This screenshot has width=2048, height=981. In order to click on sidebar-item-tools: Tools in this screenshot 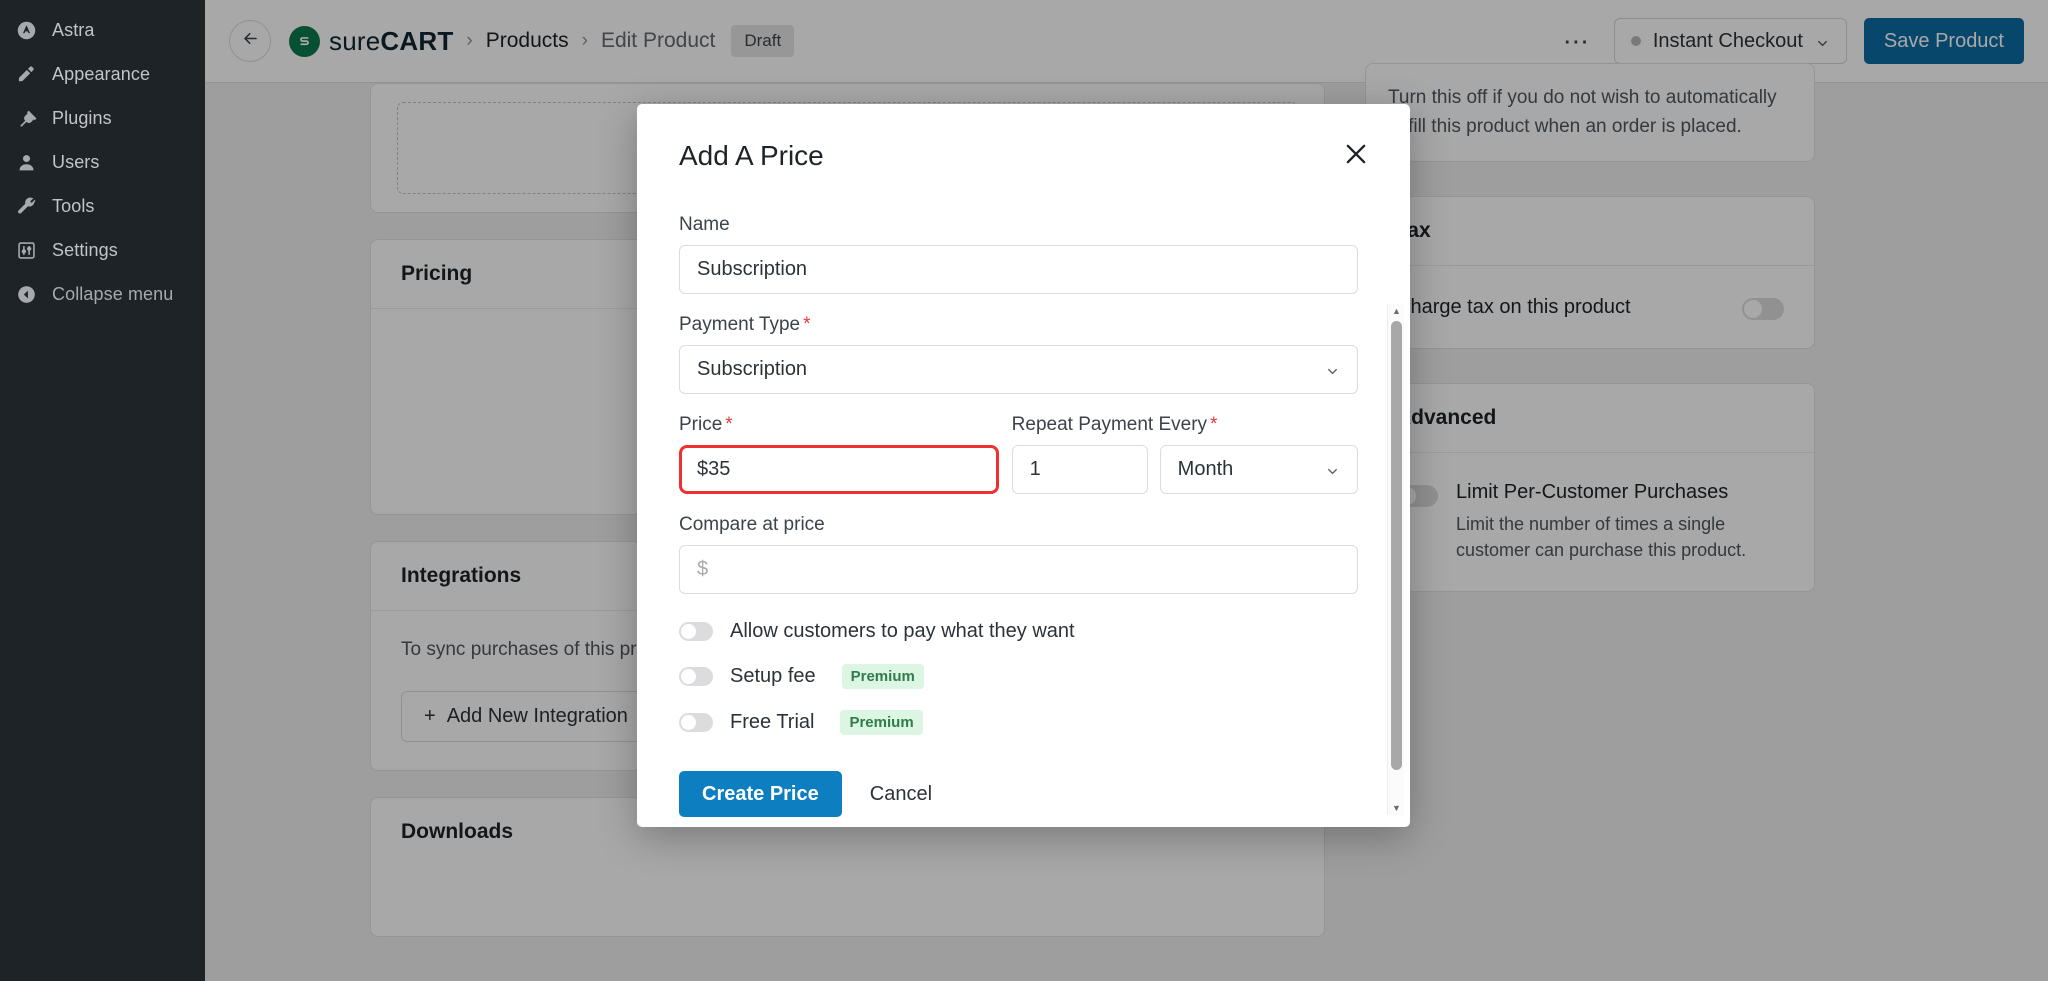, I will do `click(102, 206)`.